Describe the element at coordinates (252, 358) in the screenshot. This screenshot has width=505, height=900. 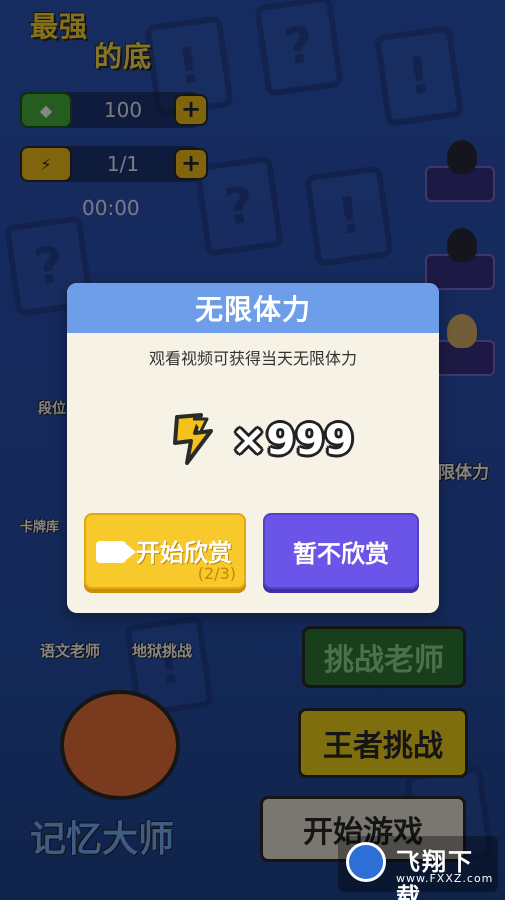
I see `dialog-description: 观看视频可获得当天无限体力` at that location.